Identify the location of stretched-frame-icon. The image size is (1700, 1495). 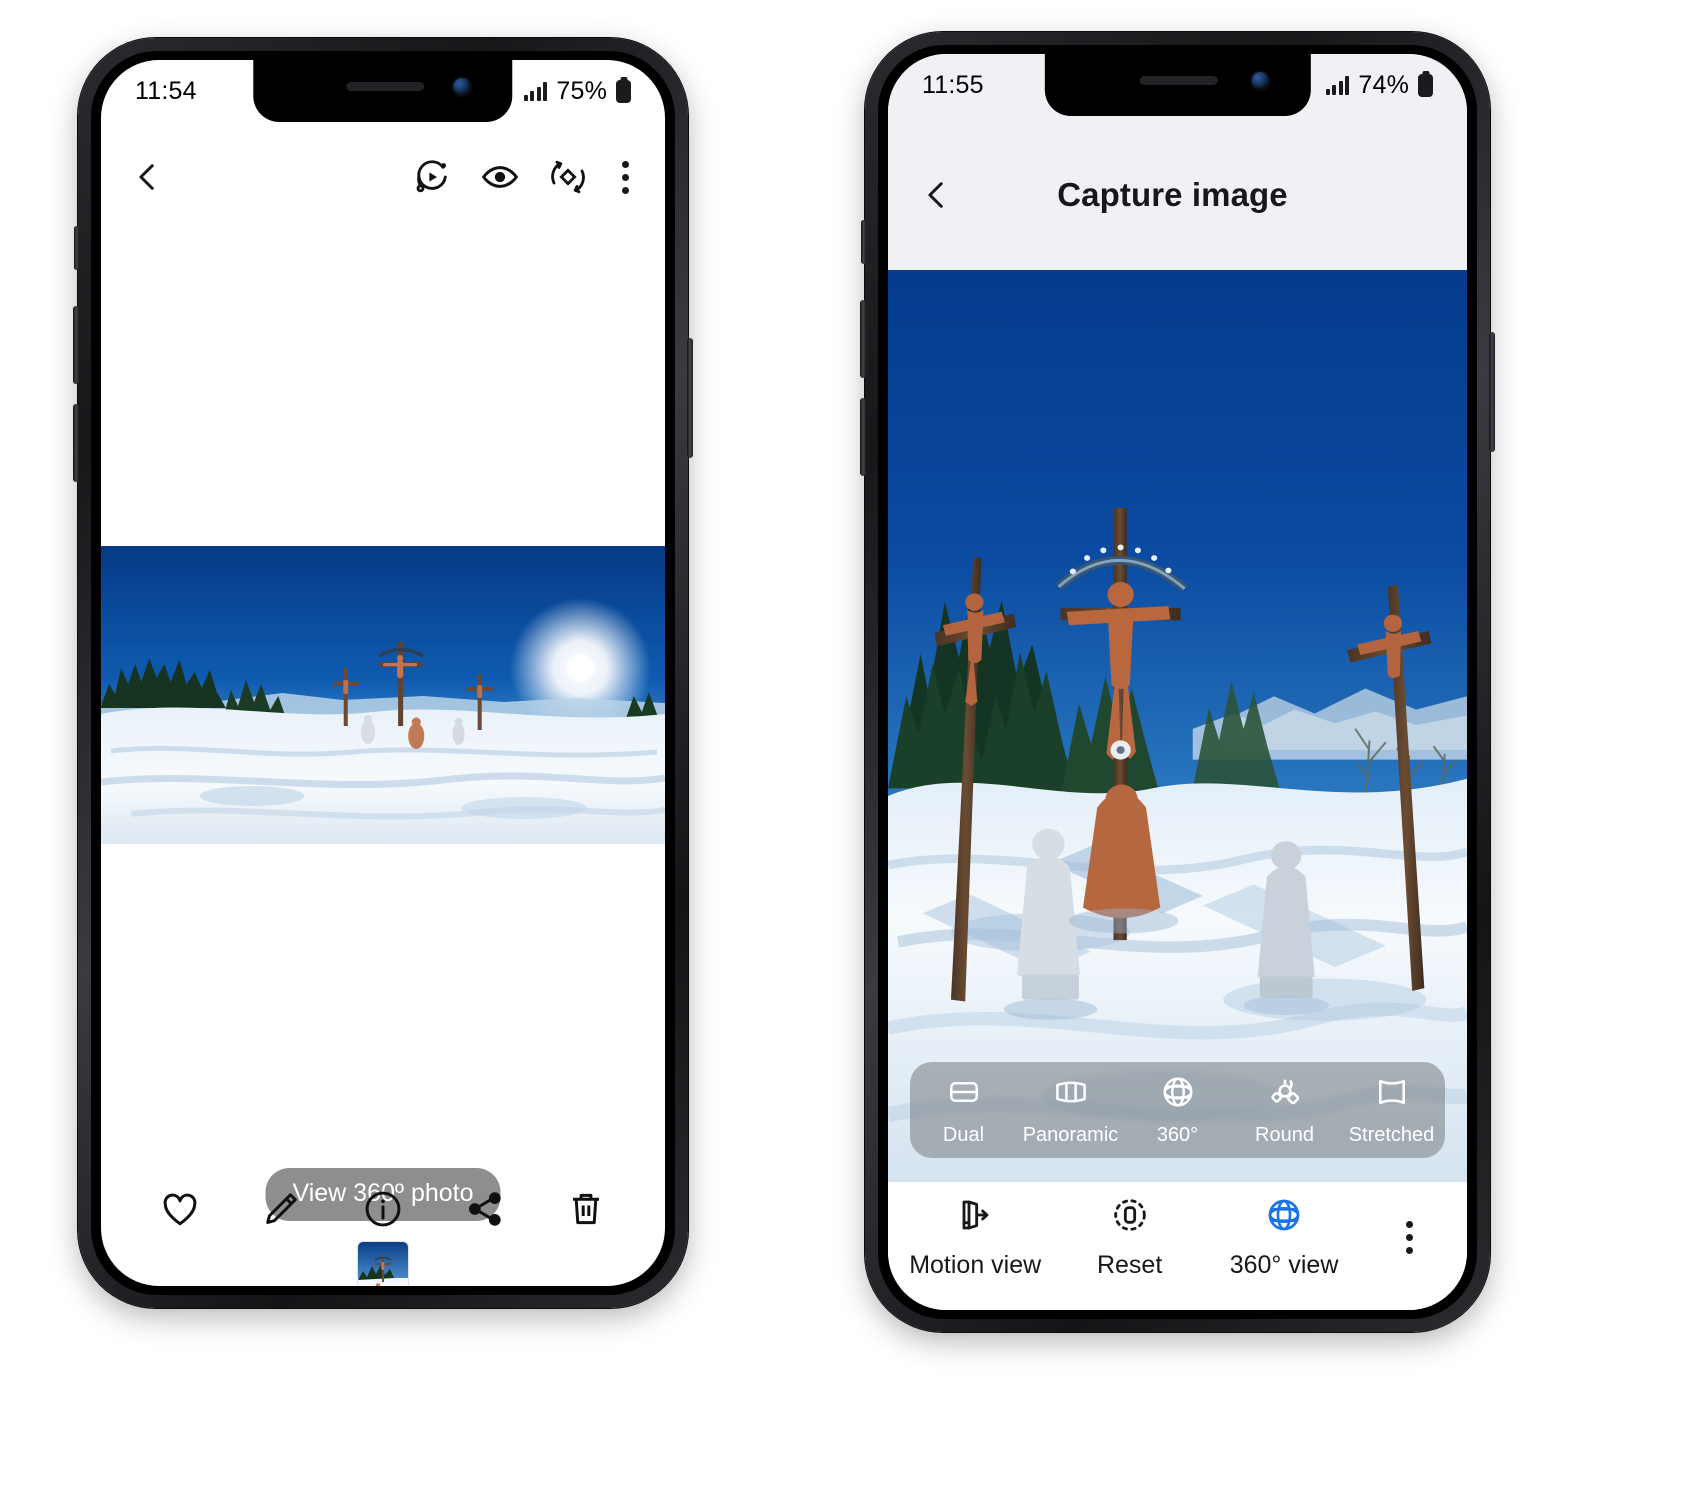
(1392, 1095).